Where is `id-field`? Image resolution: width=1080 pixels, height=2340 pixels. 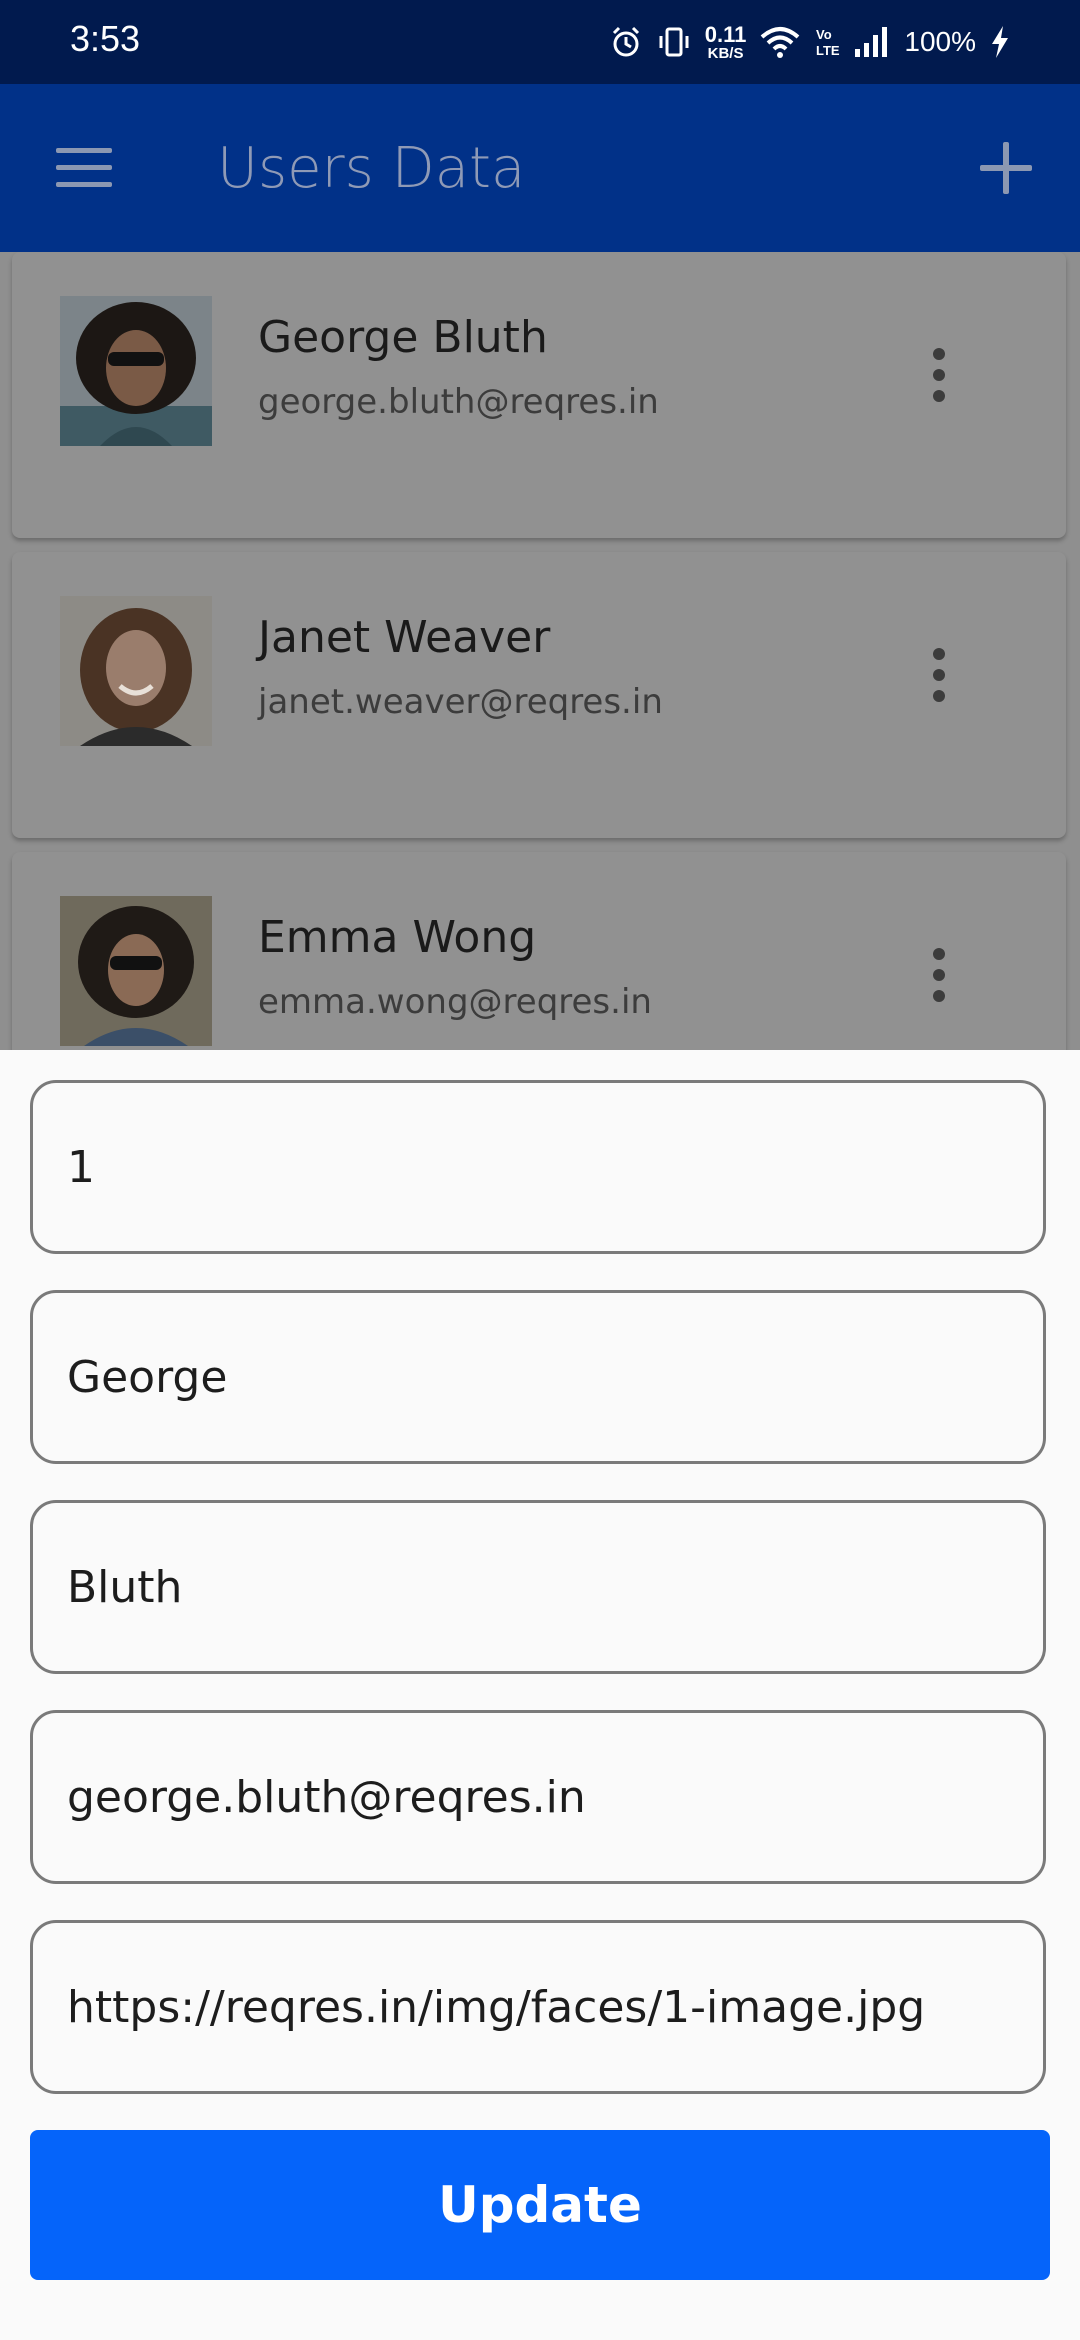 id-field is located at coordinates (538, 1167).